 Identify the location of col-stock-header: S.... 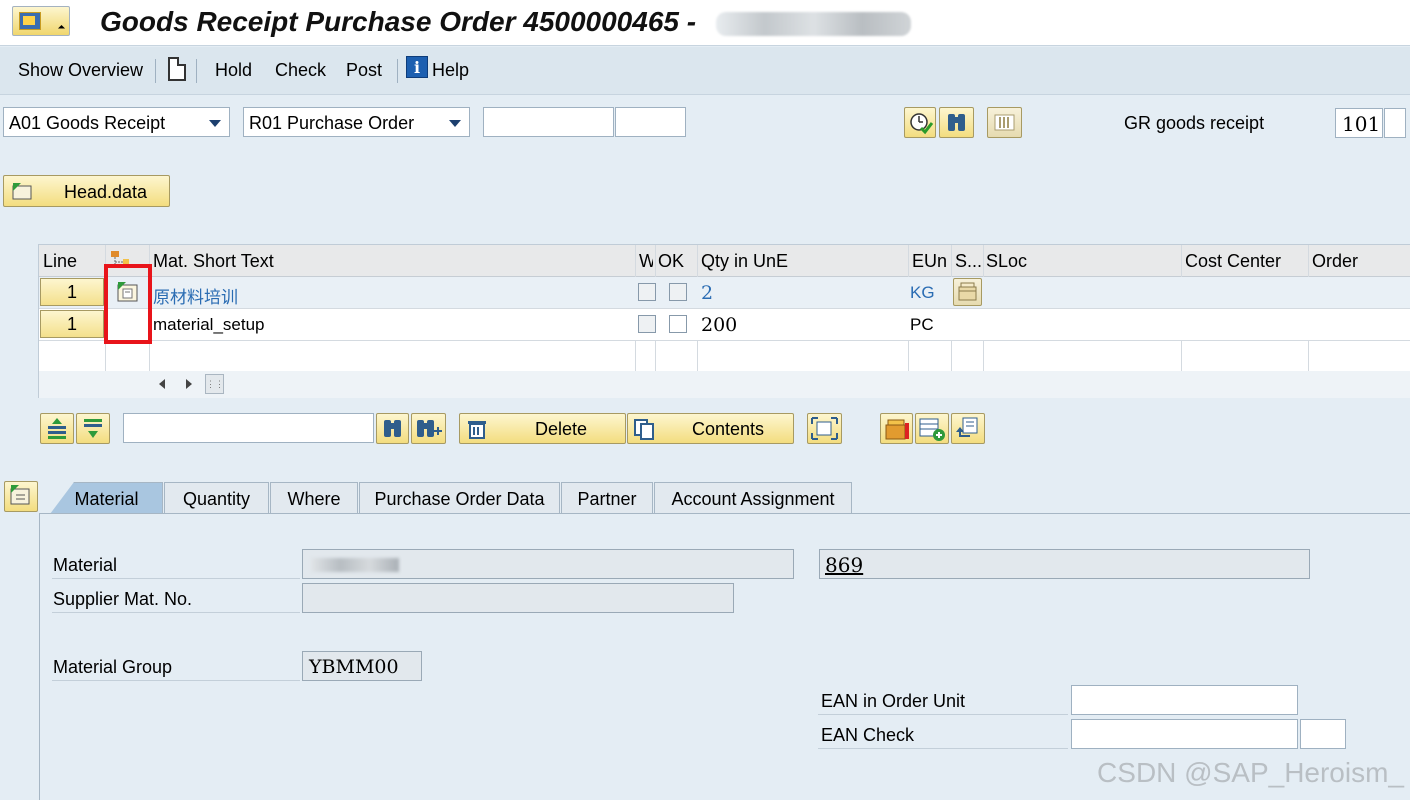
(968, 261).